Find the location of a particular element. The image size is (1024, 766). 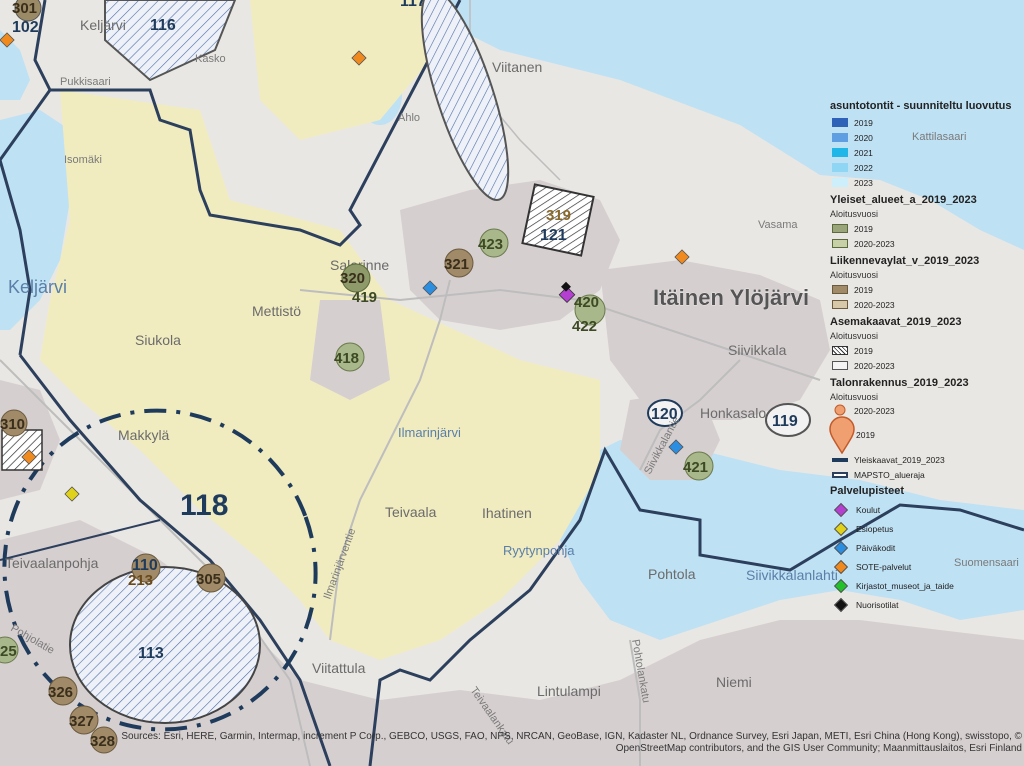

site-number: 327 is located at coordinates (81, 721).